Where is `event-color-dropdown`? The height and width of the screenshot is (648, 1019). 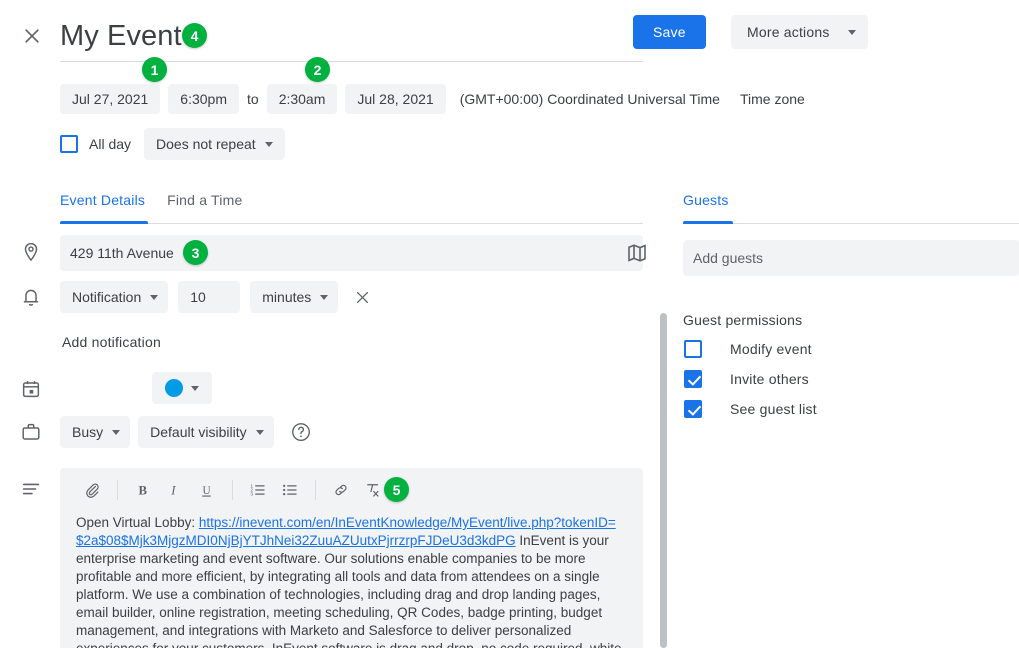
event-color-dropdown is located at coordinates (182, 388).